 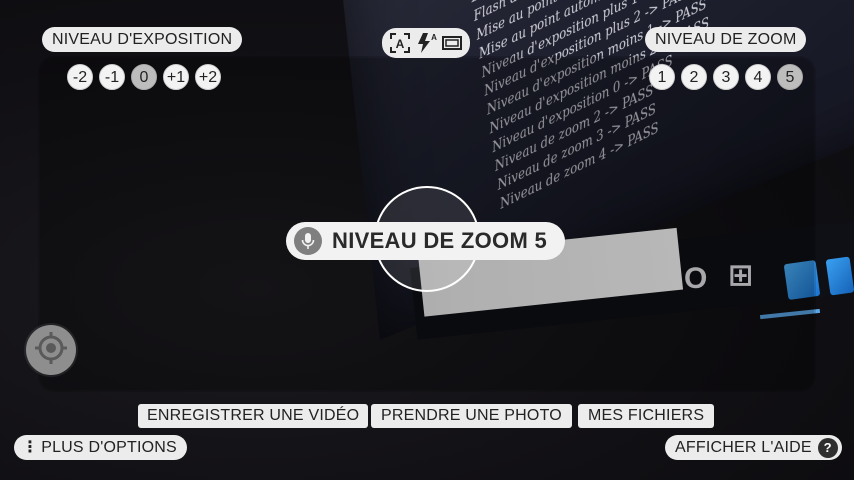 I want to click on zoom-title: NIVEAU DE ZOOM, so click(x=726, y=39).